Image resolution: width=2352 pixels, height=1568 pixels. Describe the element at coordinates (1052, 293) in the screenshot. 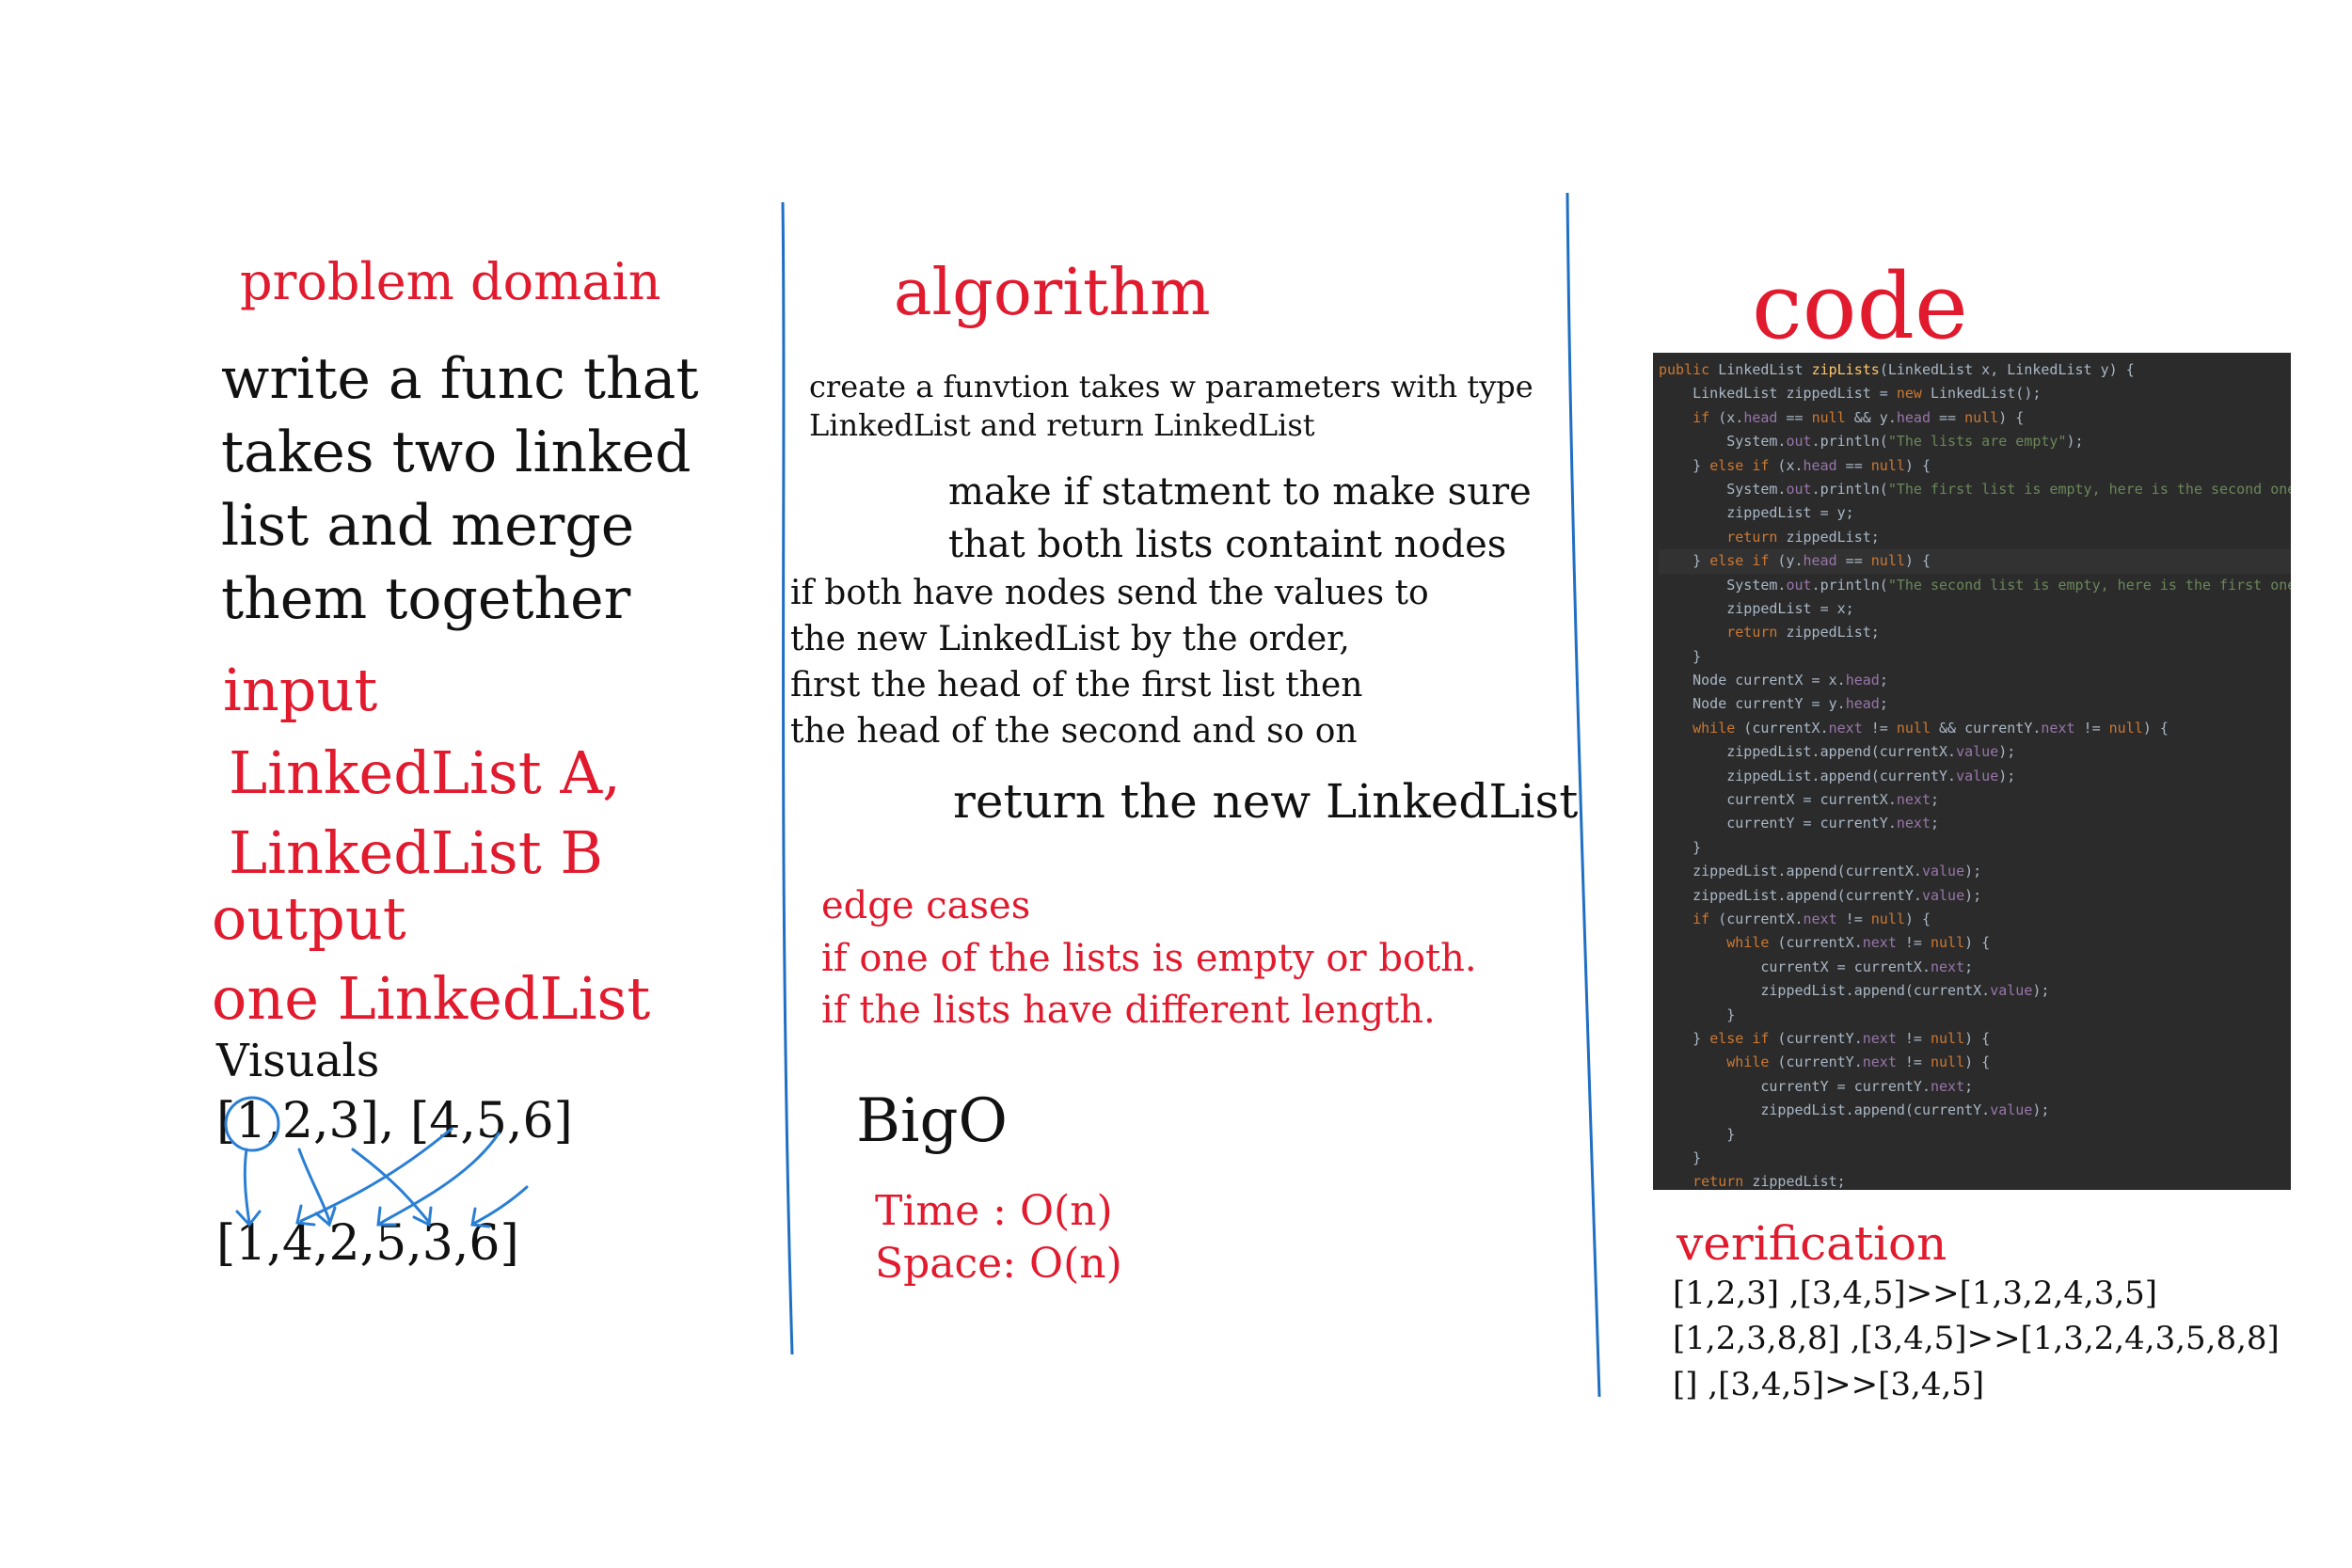

I see `algorithm-heading: algorithm` at that location.